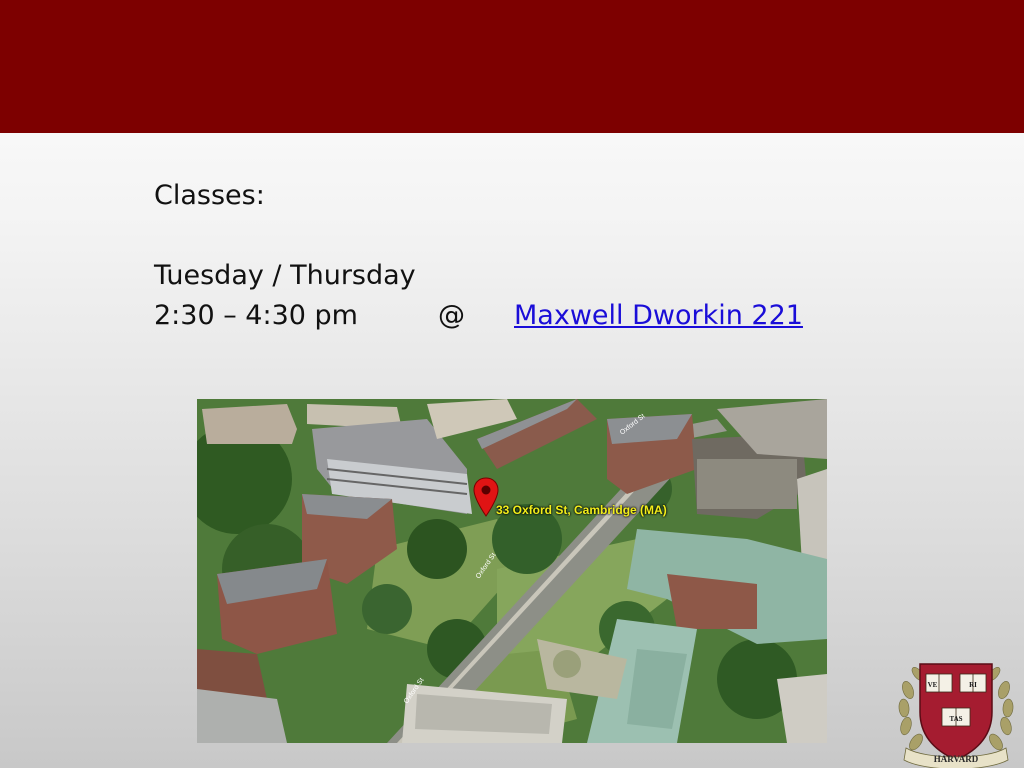 This screenshot has height=768, width=1024. I want to click on svg-text: RI, so click(973, 685).